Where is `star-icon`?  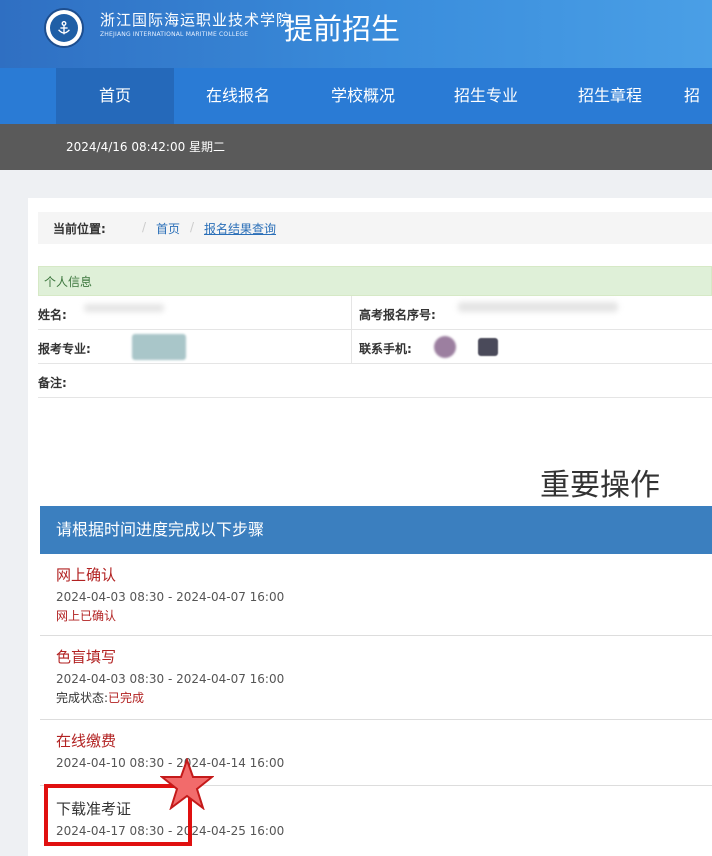 star-icon is located at coordinates (187, 784).